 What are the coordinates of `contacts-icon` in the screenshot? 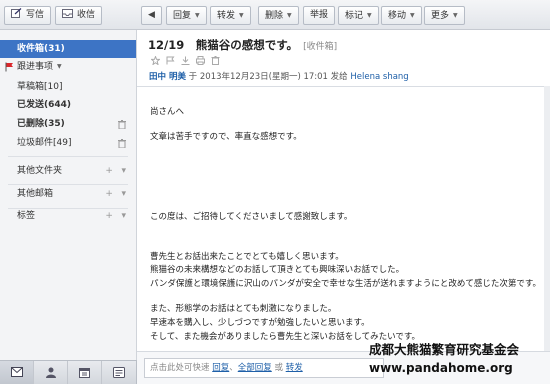 It's located at (51, 372).